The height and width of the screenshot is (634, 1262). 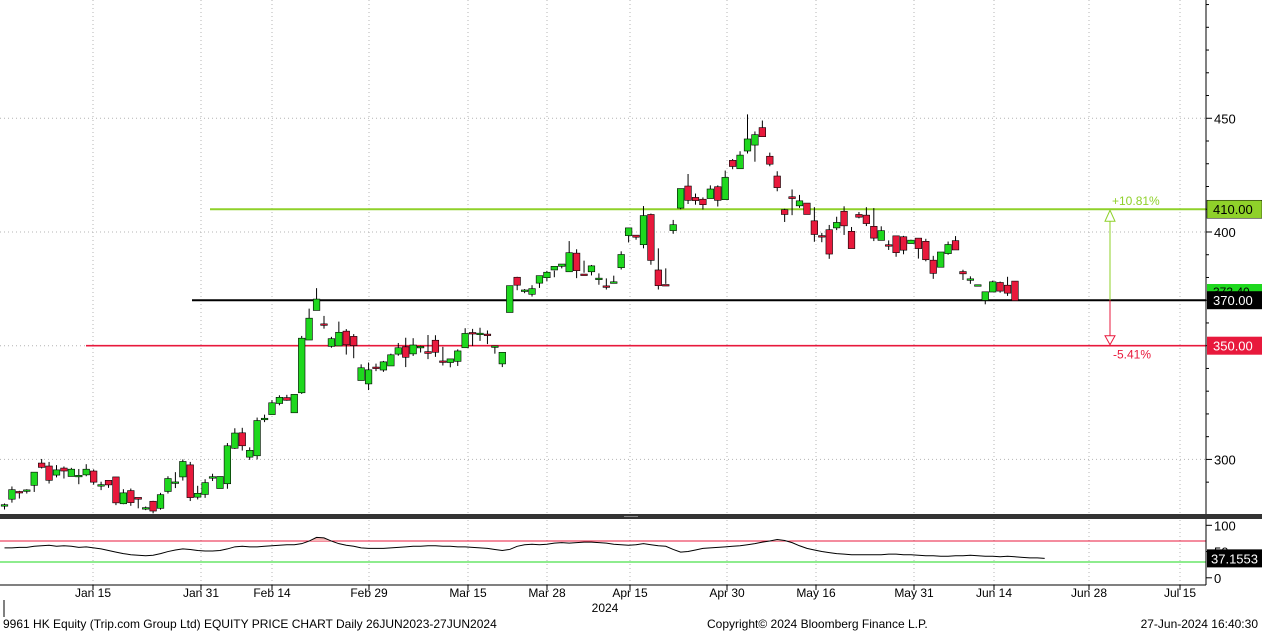 What do you see at coordinates (1132, 355) in the screenshot?
I see `pct-down-label: -5.41%` at bounding box center [1132, 355].